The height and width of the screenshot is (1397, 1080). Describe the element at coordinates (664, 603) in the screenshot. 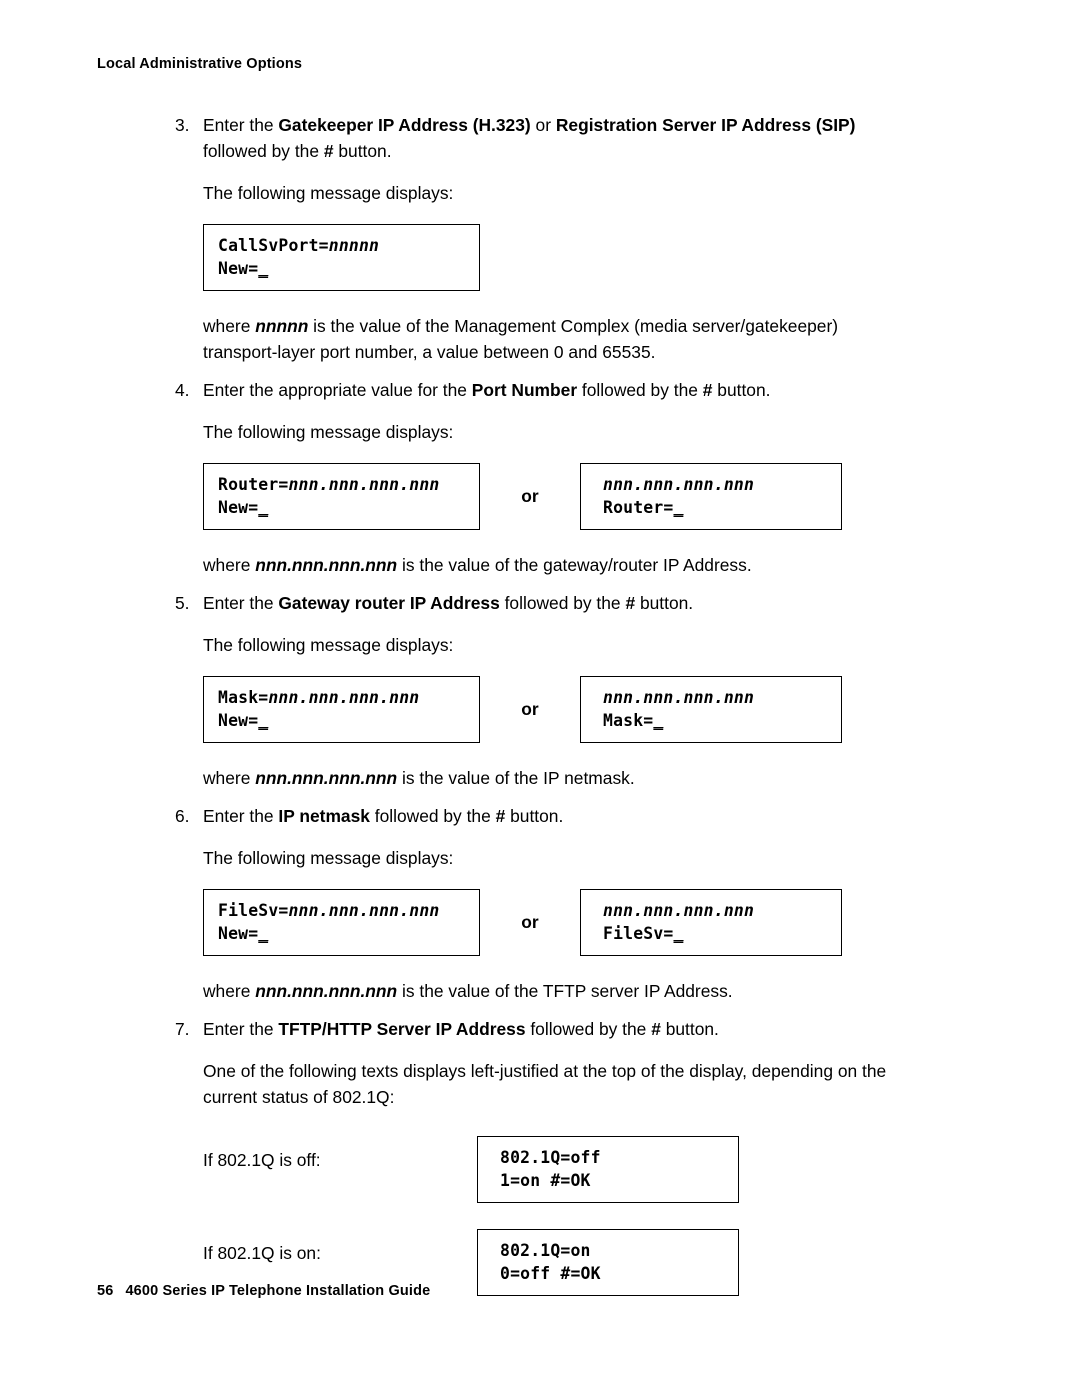

I see `step-5-tail-post: button.` at that location.